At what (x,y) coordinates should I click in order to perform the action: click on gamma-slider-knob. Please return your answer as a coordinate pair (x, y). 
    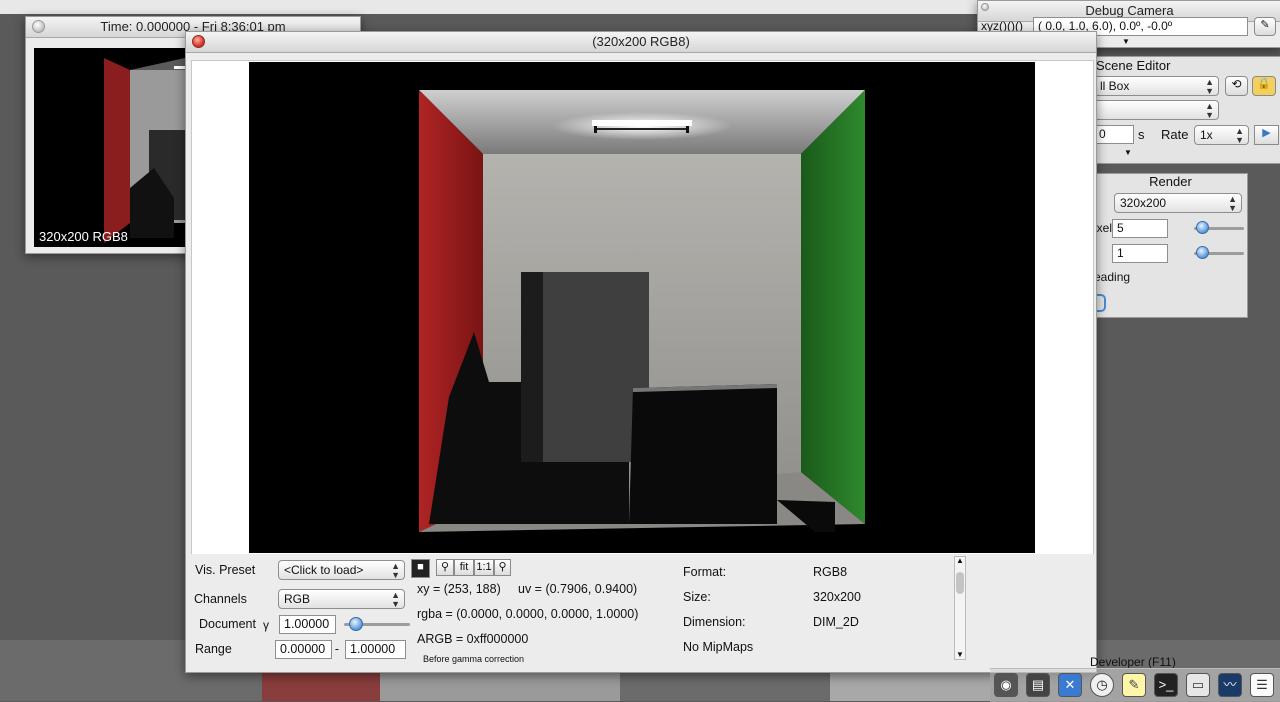
    Looking at the image, I should click on (356, 624).